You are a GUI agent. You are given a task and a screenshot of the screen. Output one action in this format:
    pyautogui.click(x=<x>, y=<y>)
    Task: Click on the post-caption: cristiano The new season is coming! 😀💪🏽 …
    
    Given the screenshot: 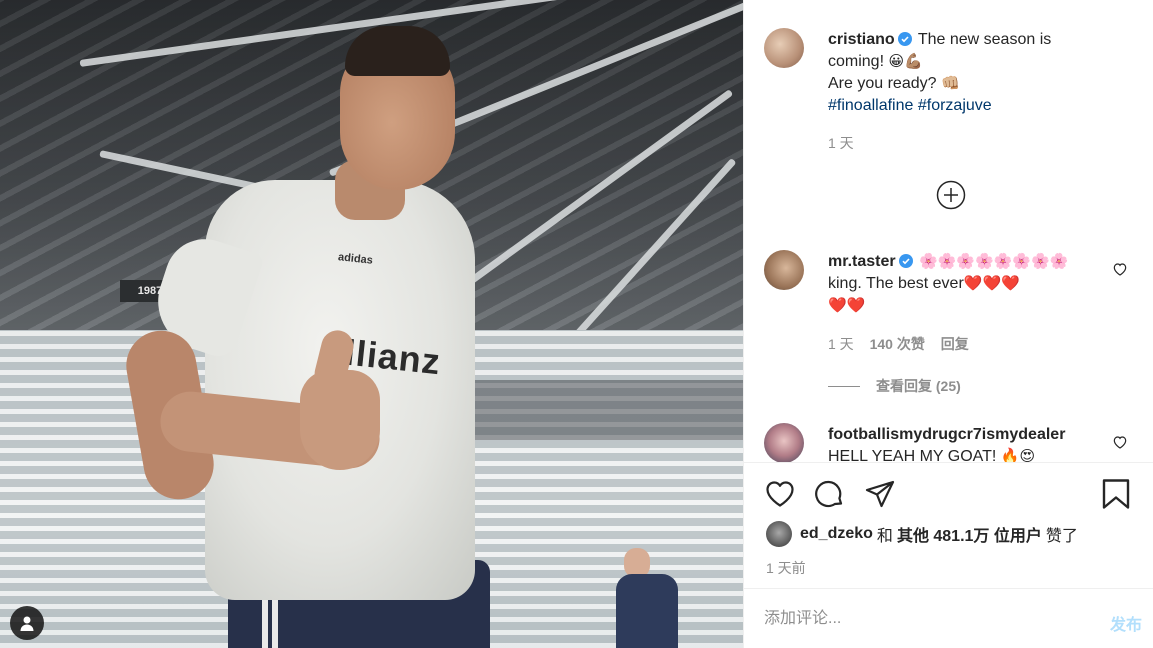 What is the action you would take?
    pyautogui.click(x=953, y=73)
    